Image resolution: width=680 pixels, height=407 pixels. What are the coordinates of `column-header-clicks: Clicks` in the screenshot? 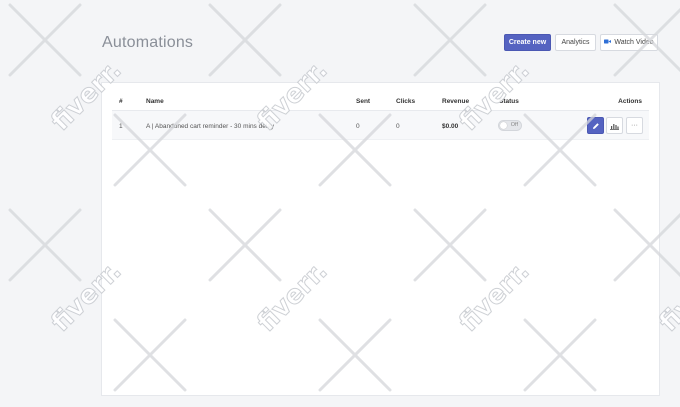 It's located at (406, 101).